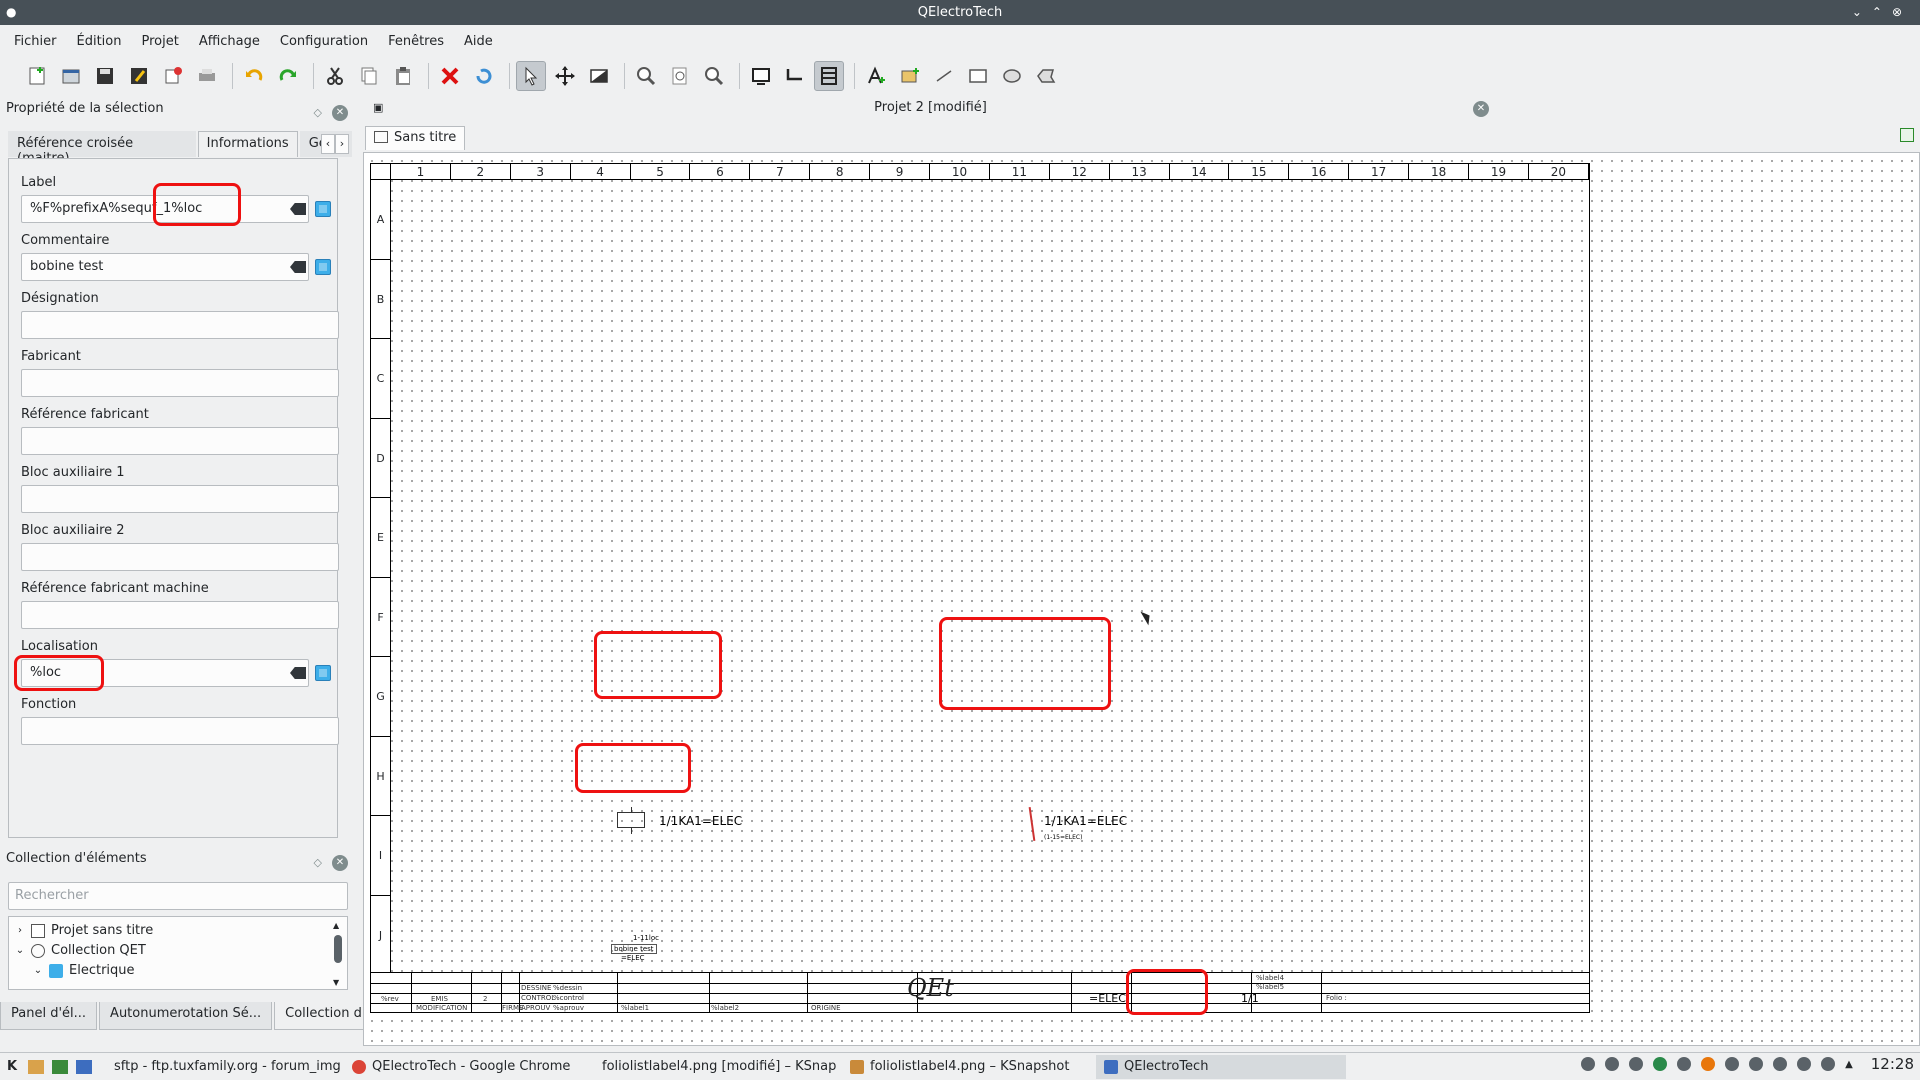  I want to click on reference-fabricant-machine-field, so click(180, 615).